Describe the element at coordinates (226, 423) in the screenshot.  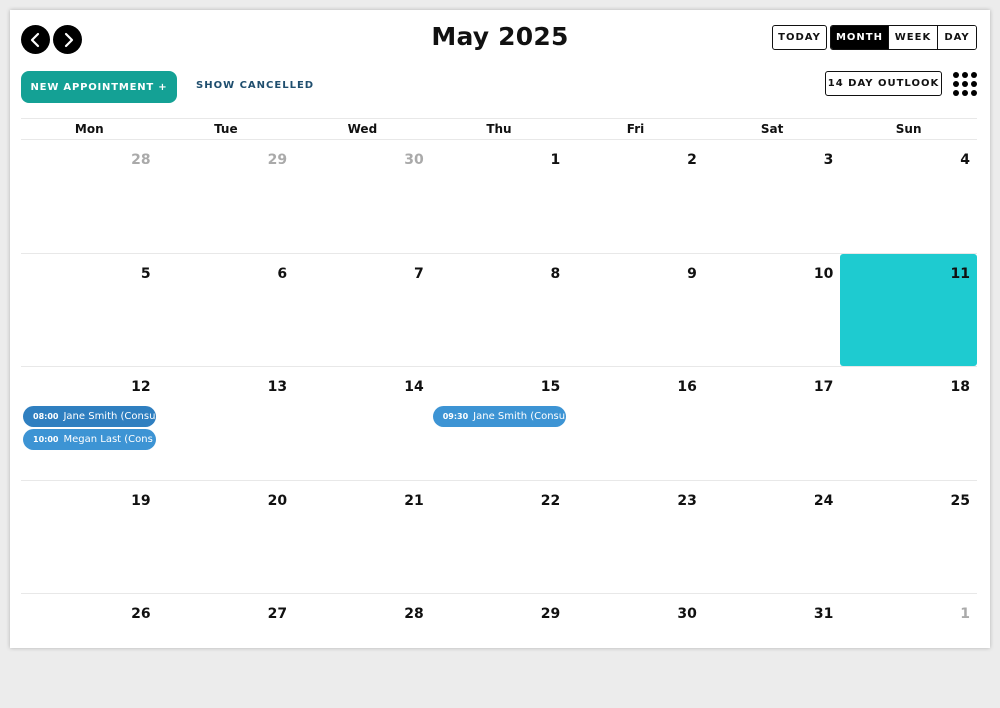
I see `day-cell: 13` at that location.